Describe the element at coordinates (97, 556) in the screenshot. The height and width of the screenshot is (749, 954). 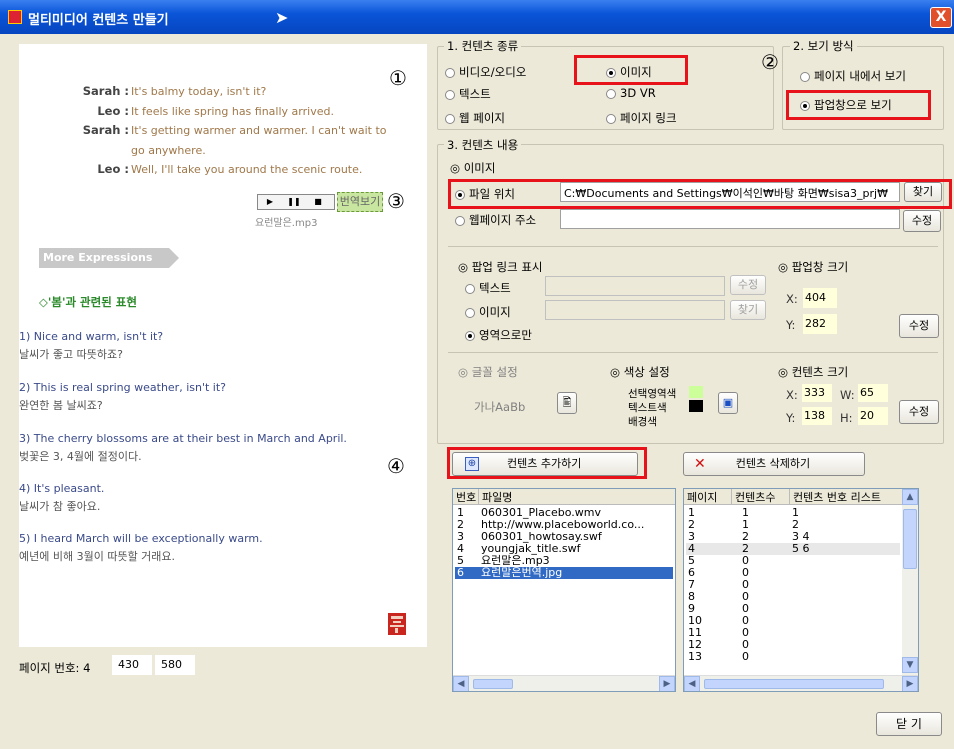
I see `expression-ko: 예년에 비해 3월이 따뜻할 거래요.` at that location.